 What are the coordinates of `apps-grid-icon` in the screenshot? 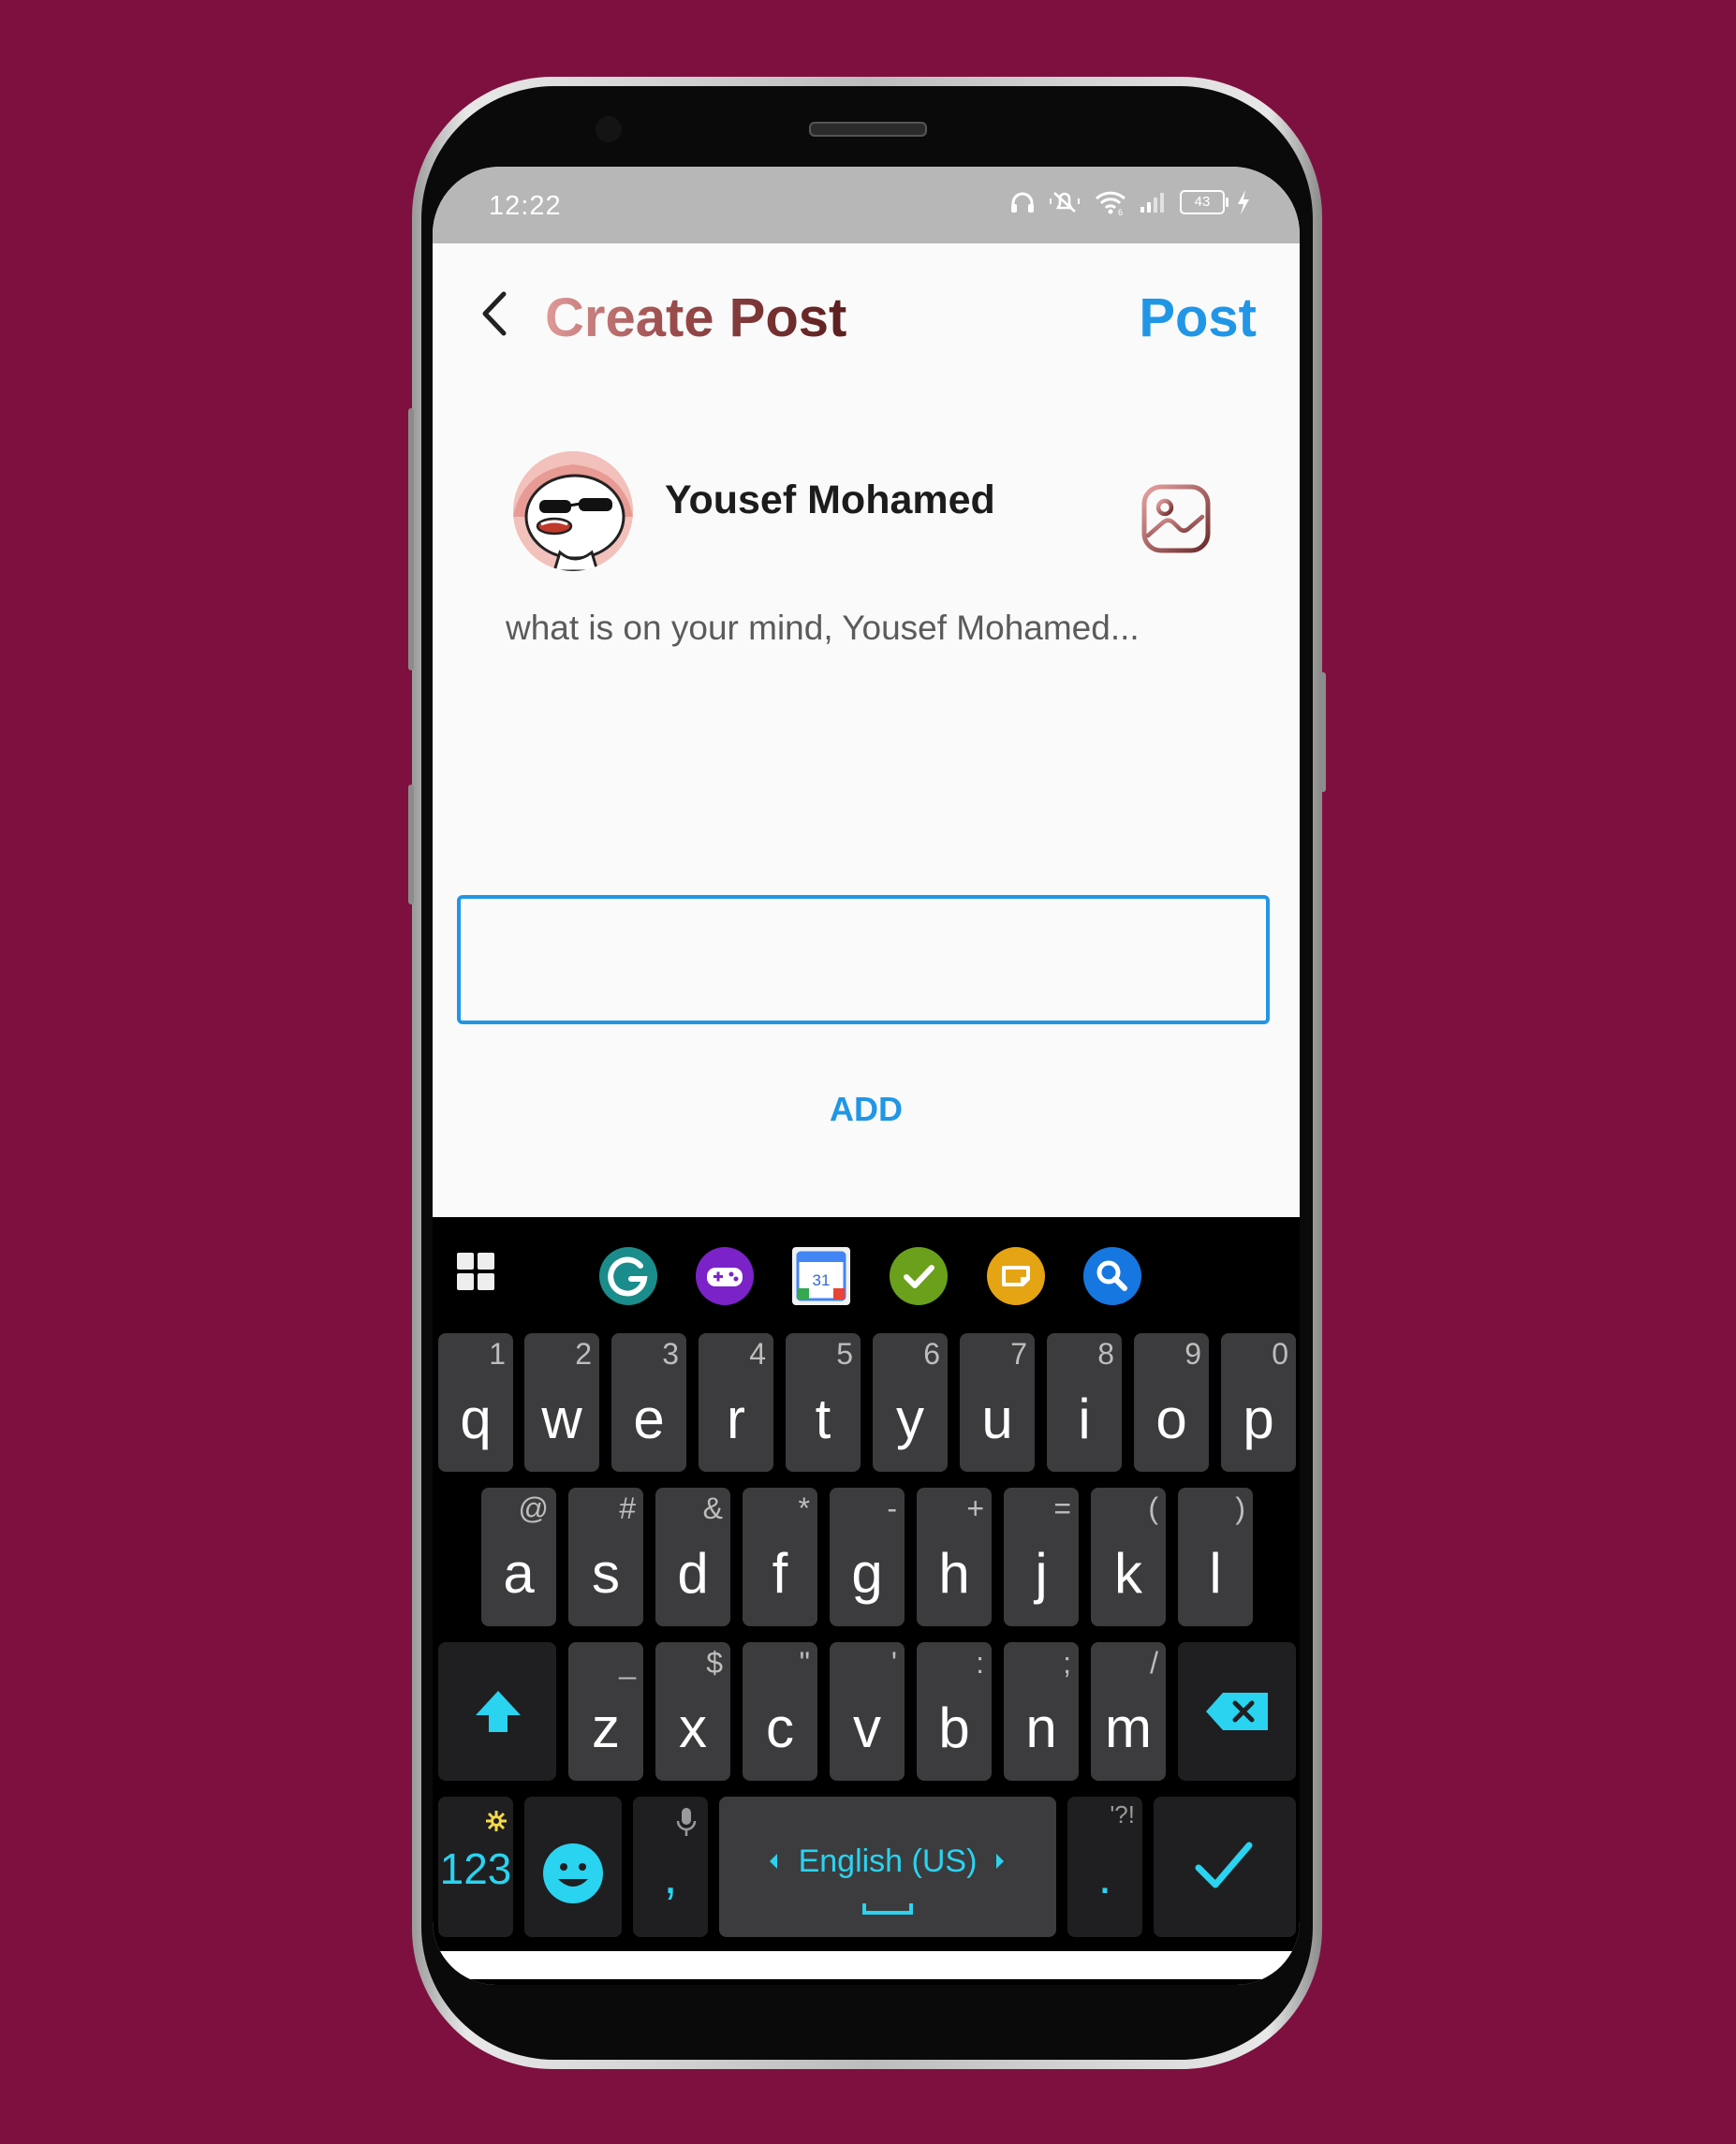 It's located at (475, 1272).